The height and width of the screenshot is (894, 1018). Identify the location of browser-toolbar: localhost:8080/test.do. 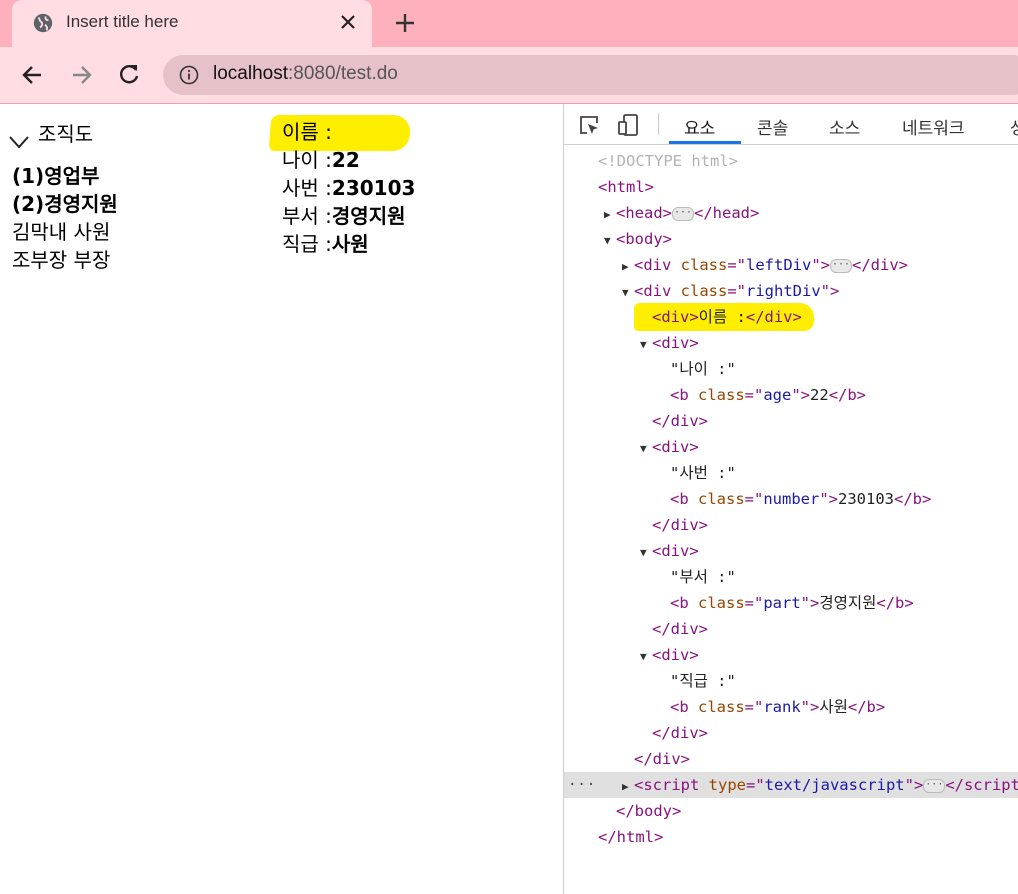
(509, 75).